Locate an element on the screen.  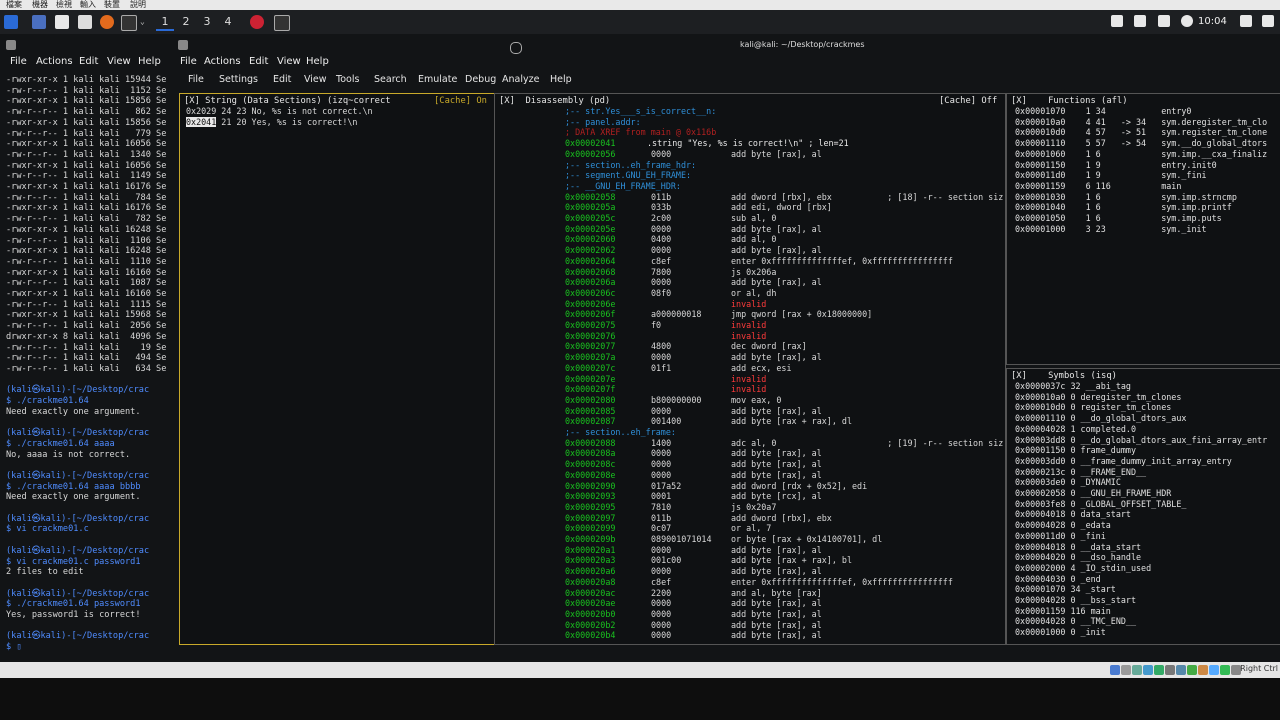
r2-menu-analyze: Analyze is located at coordinates (520, 79).